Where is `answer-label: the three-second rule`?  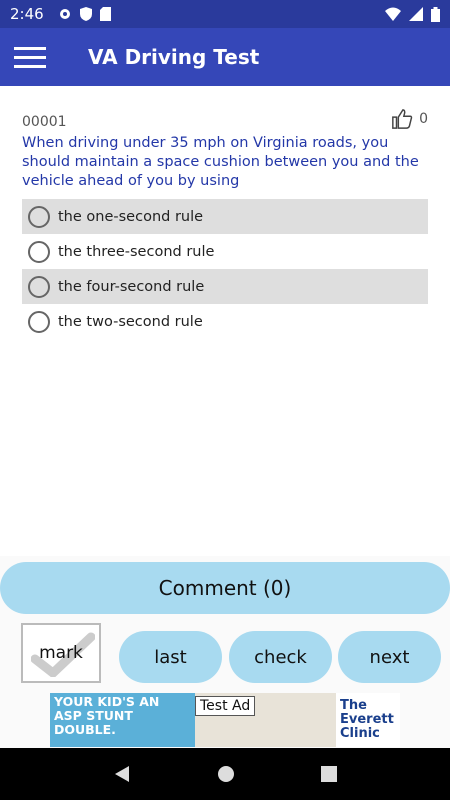
answer-label: the three-second rule is located at coordinates (136, 251).